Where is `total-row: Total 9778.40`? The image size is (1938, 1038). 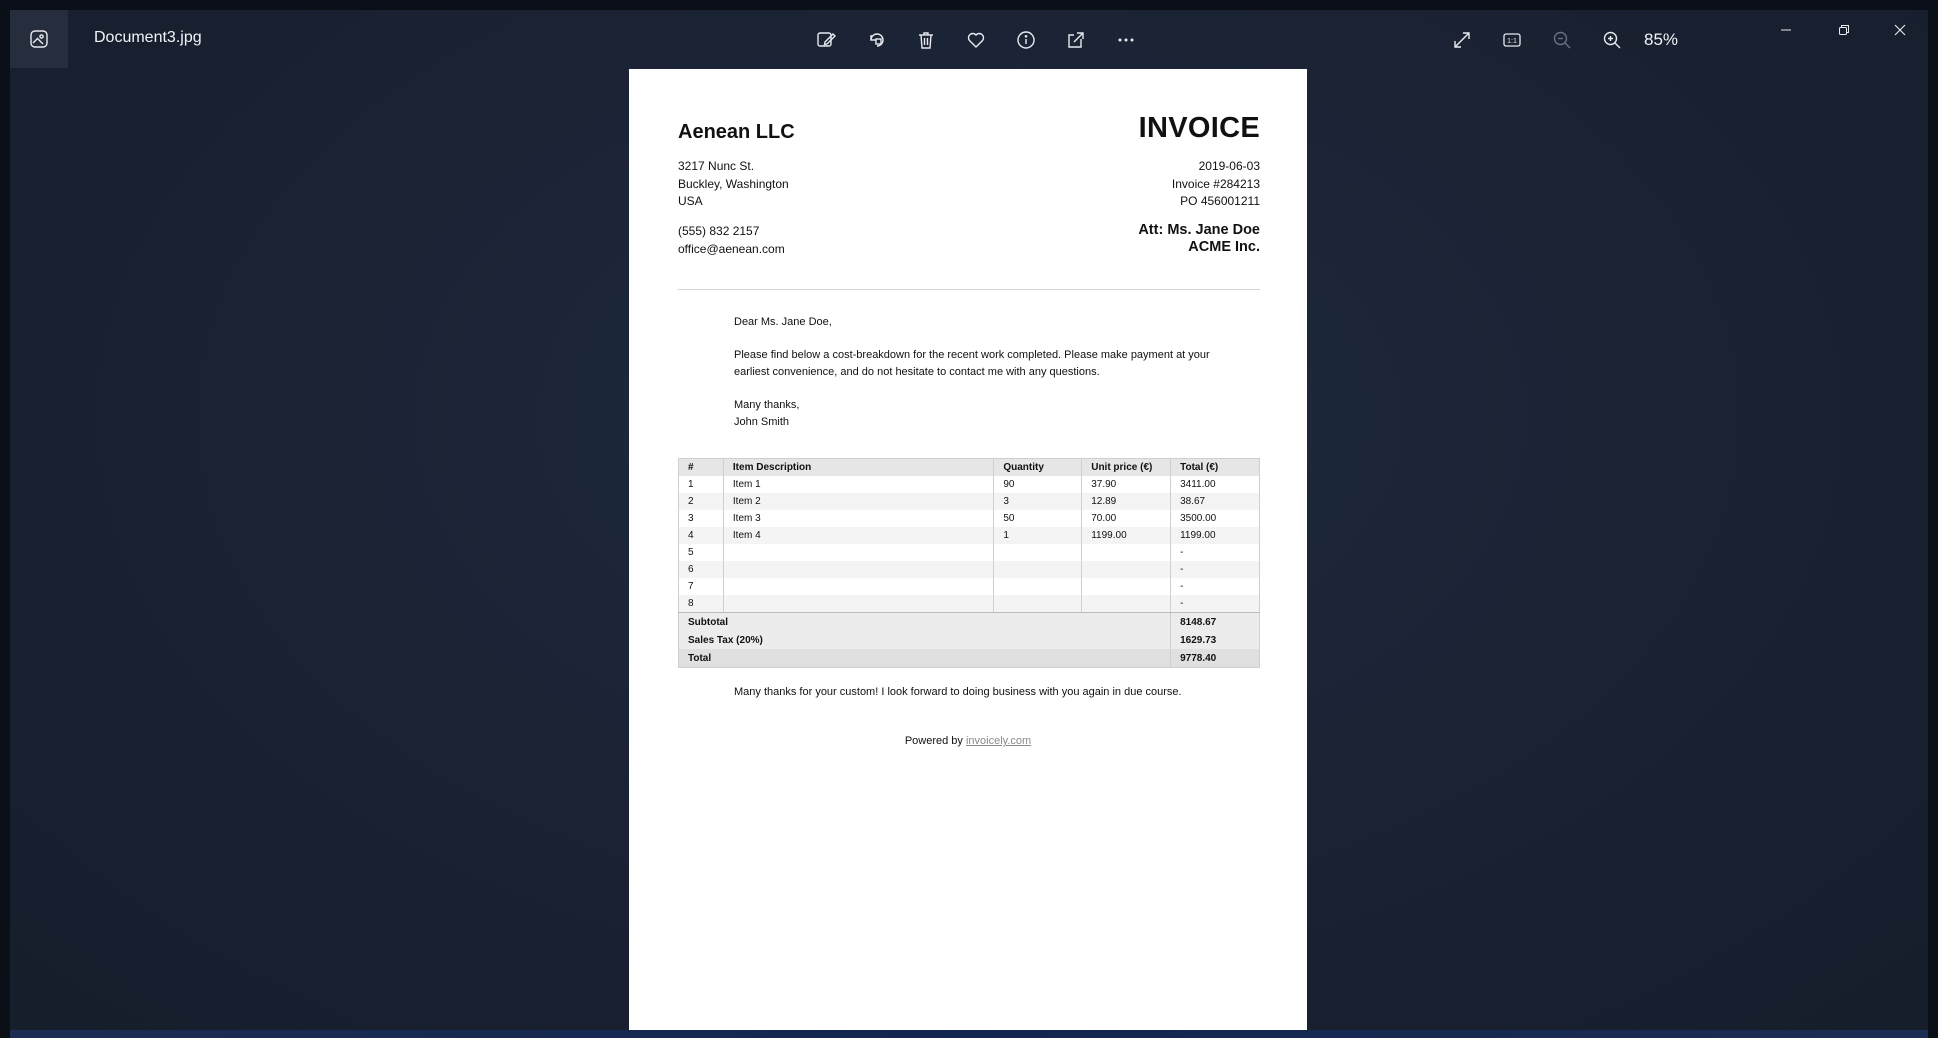 total-row: Total 9778.40 is located at coordinates (968, 658).